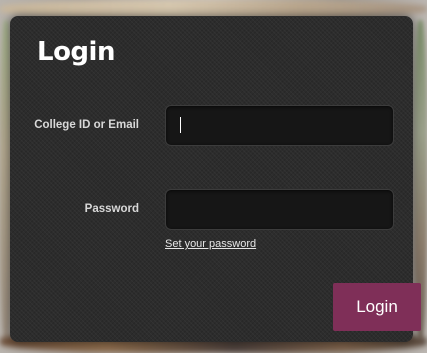 The width and height of the screenshot is (427, 353). Describe the element at coordinates (111, 209) in the screenshot. I see `password-label: Password` at that location.